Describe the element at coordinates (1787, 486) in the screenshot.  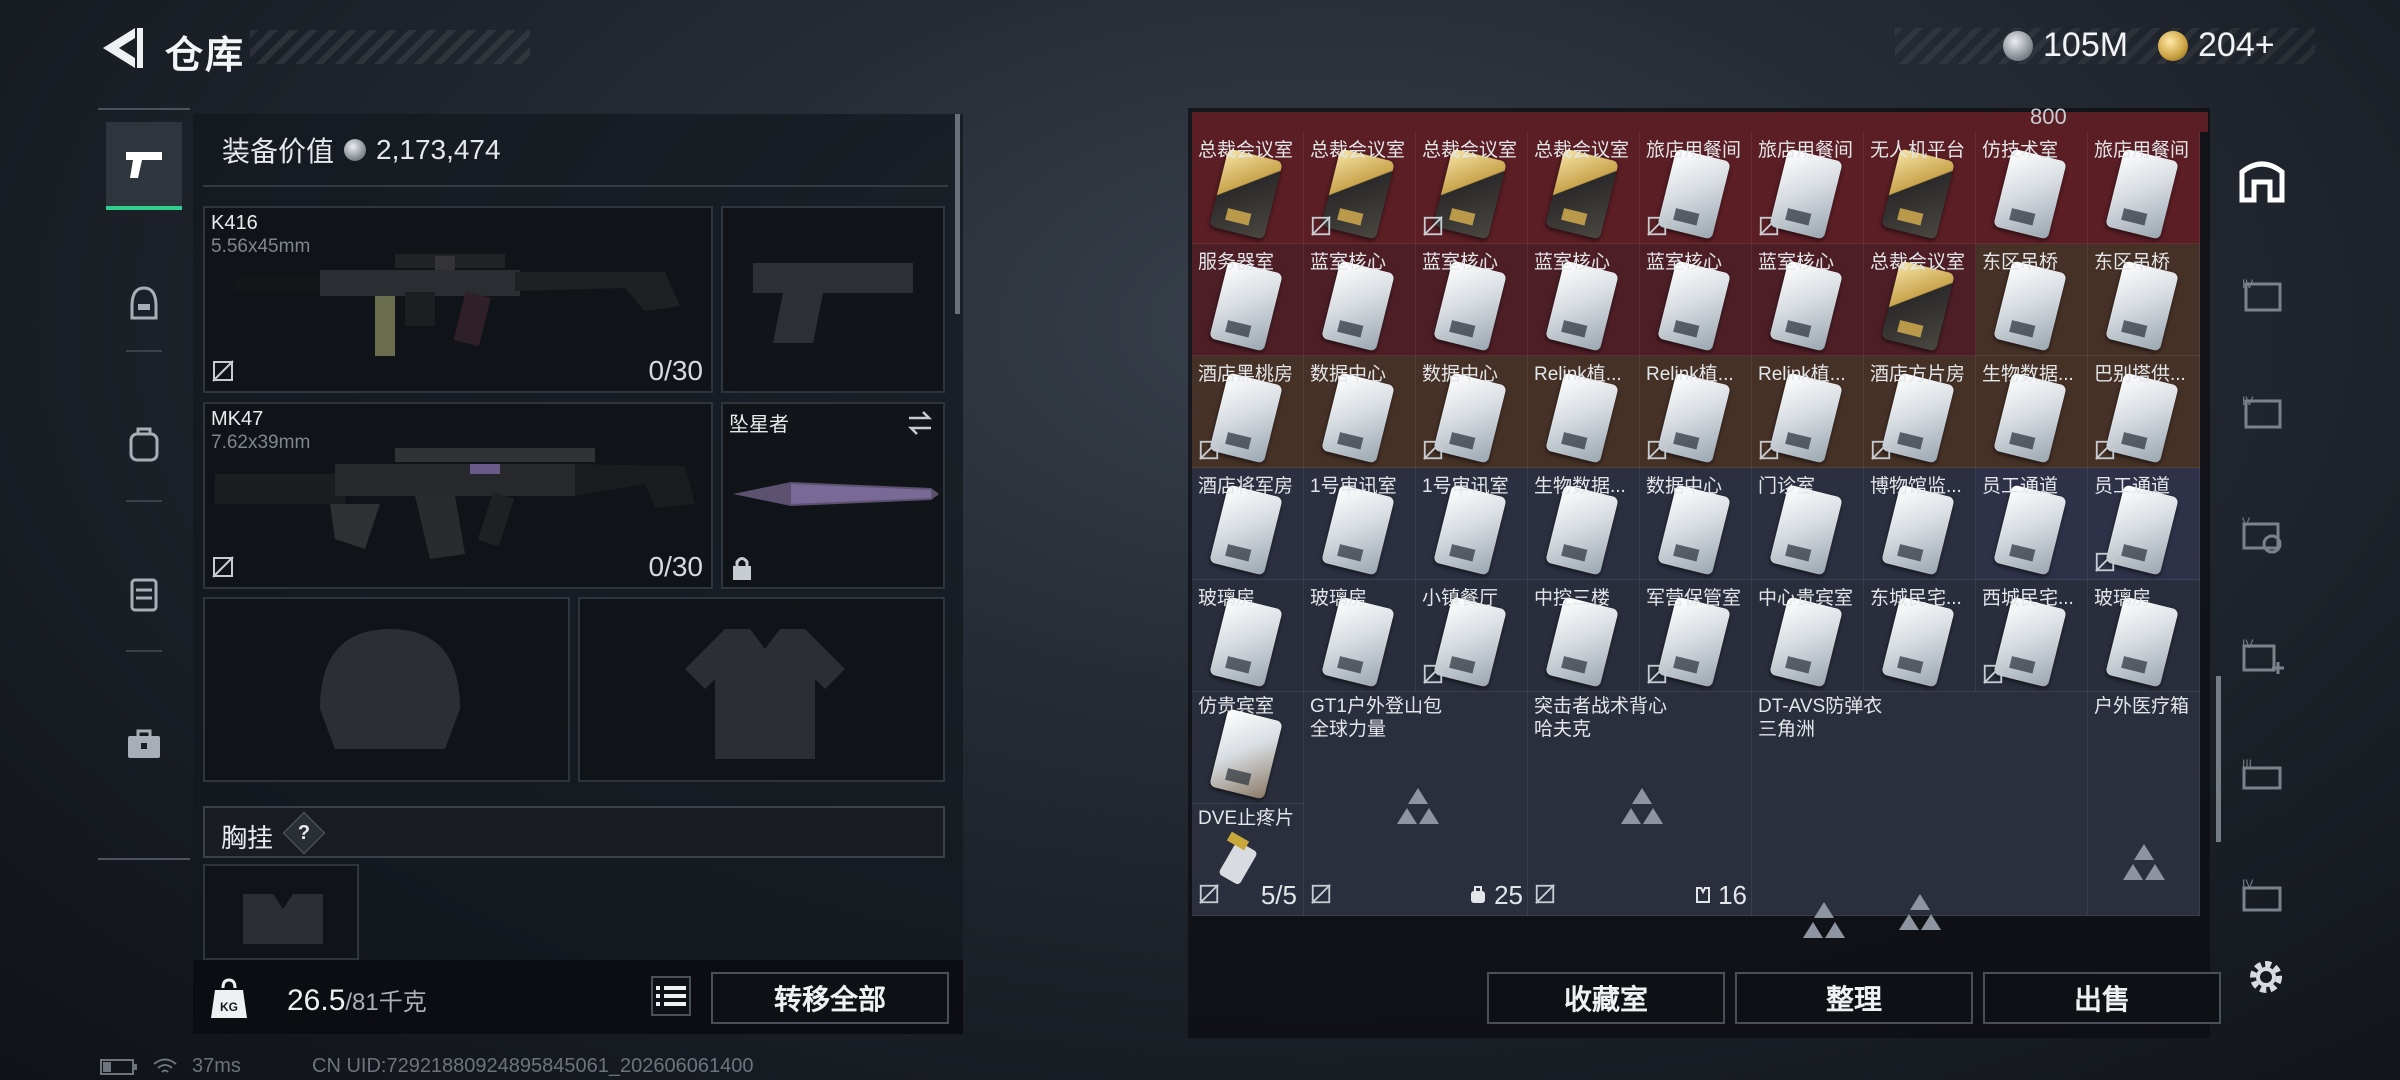
I see `keycard-label: 门诊室` at that location.